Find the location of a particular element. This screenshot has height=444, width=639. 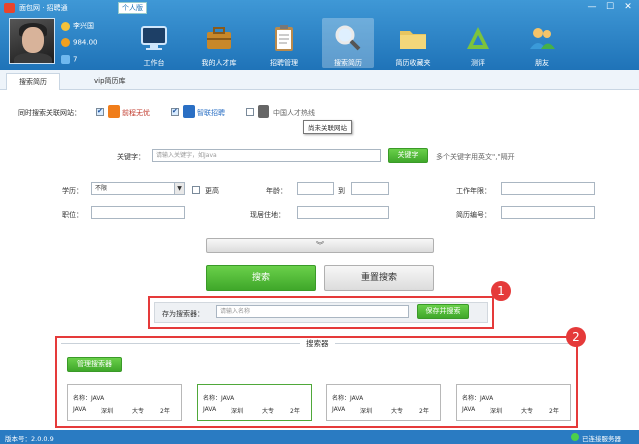

app-logo-icon is located at coordinates (9, 8).